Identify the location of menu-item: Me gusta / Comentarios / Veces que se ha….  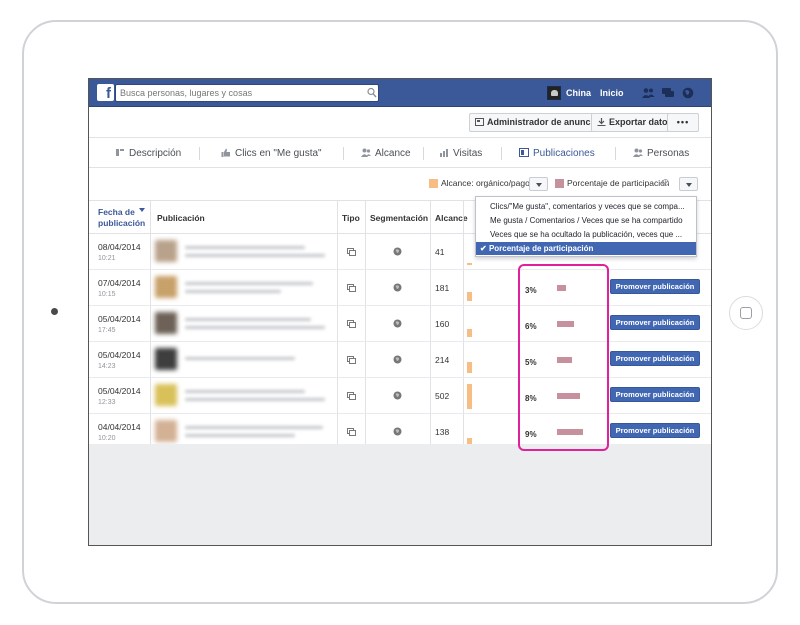
(586, 220).